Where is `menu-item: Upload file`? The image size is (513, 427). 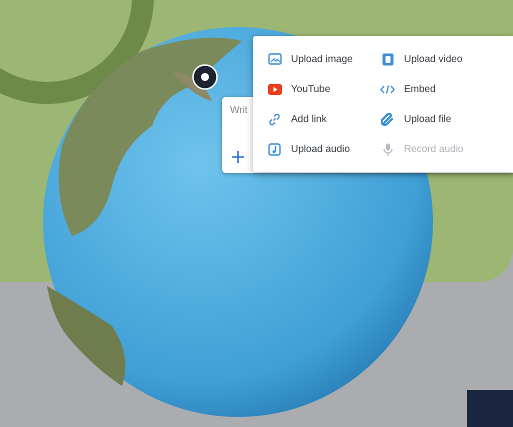
menu-item: Upload file is located at coordinates (446, 119).